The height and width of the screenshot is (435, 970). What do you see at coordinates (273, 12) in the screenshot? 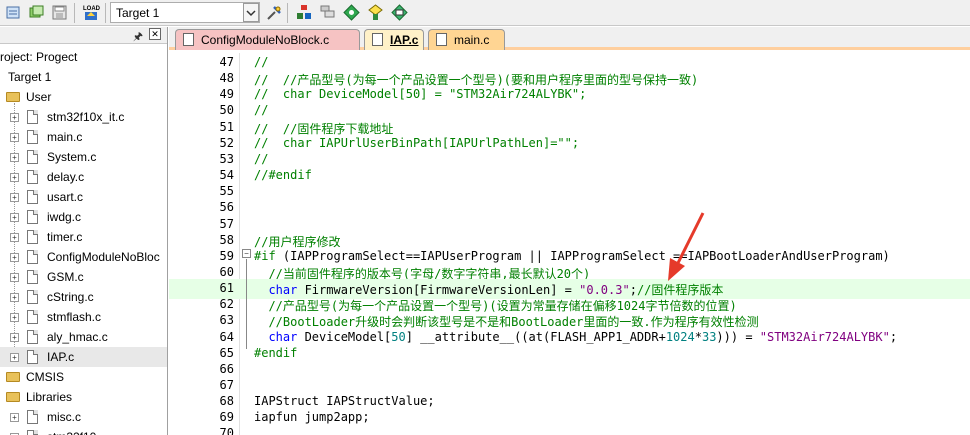
I see `target-options-icon` at bounding box center [273, 12].